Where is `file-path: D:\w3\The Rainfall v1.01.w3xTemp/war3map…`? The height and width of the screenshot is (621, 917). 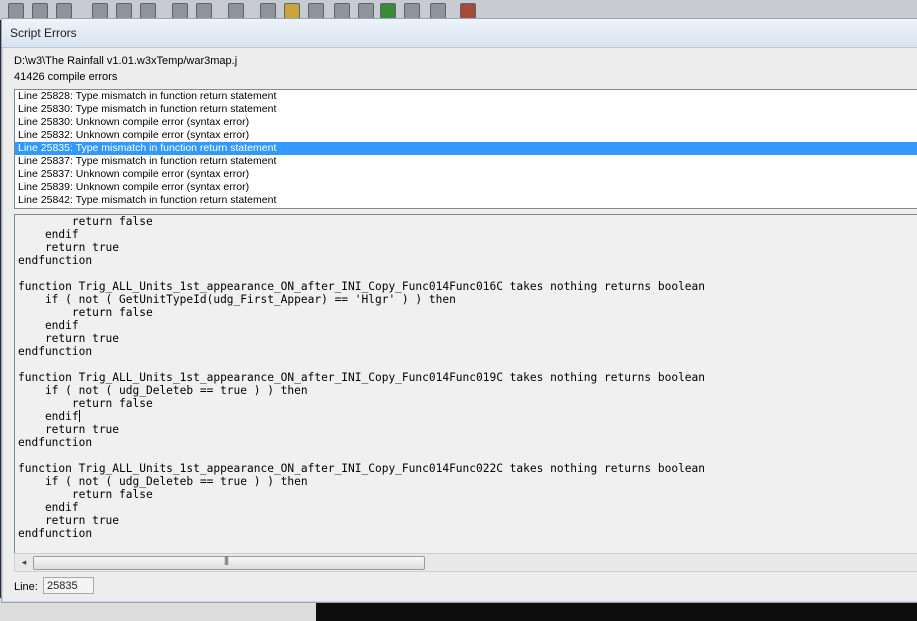
file-path: D:\w3\The Rainfall v1.01.w3xTemp/war3map… is located at coordinates (126, 61).